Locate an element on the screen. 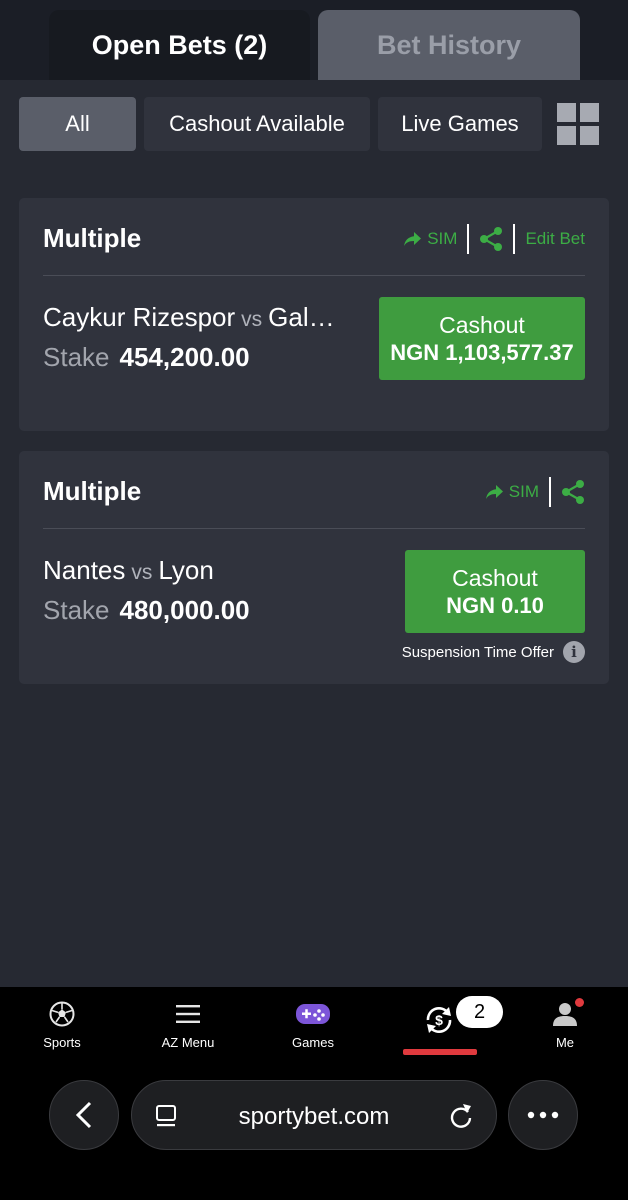 Image resolution: width=628 pixels, height=1200 pixels. nav-az-menu-label: AZ Menu is located at coordinates (188, 1042).